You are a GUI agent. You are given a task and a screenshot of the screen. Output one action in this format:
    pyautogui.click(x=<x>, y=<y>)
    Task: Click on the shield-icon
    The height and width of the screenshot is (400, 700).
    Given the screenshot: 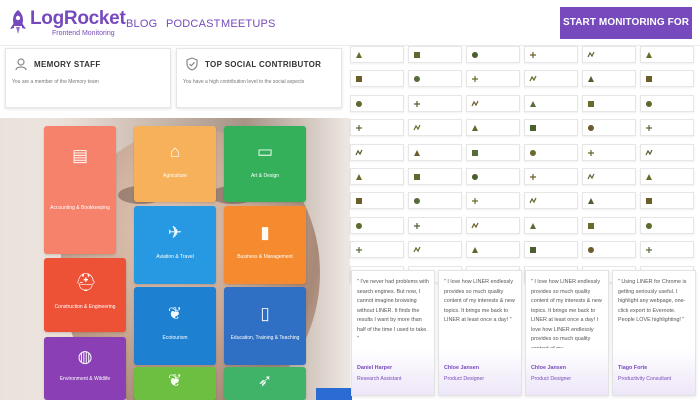 What is the action you would take?
    pyautogui.click(x=192, y=64)
    